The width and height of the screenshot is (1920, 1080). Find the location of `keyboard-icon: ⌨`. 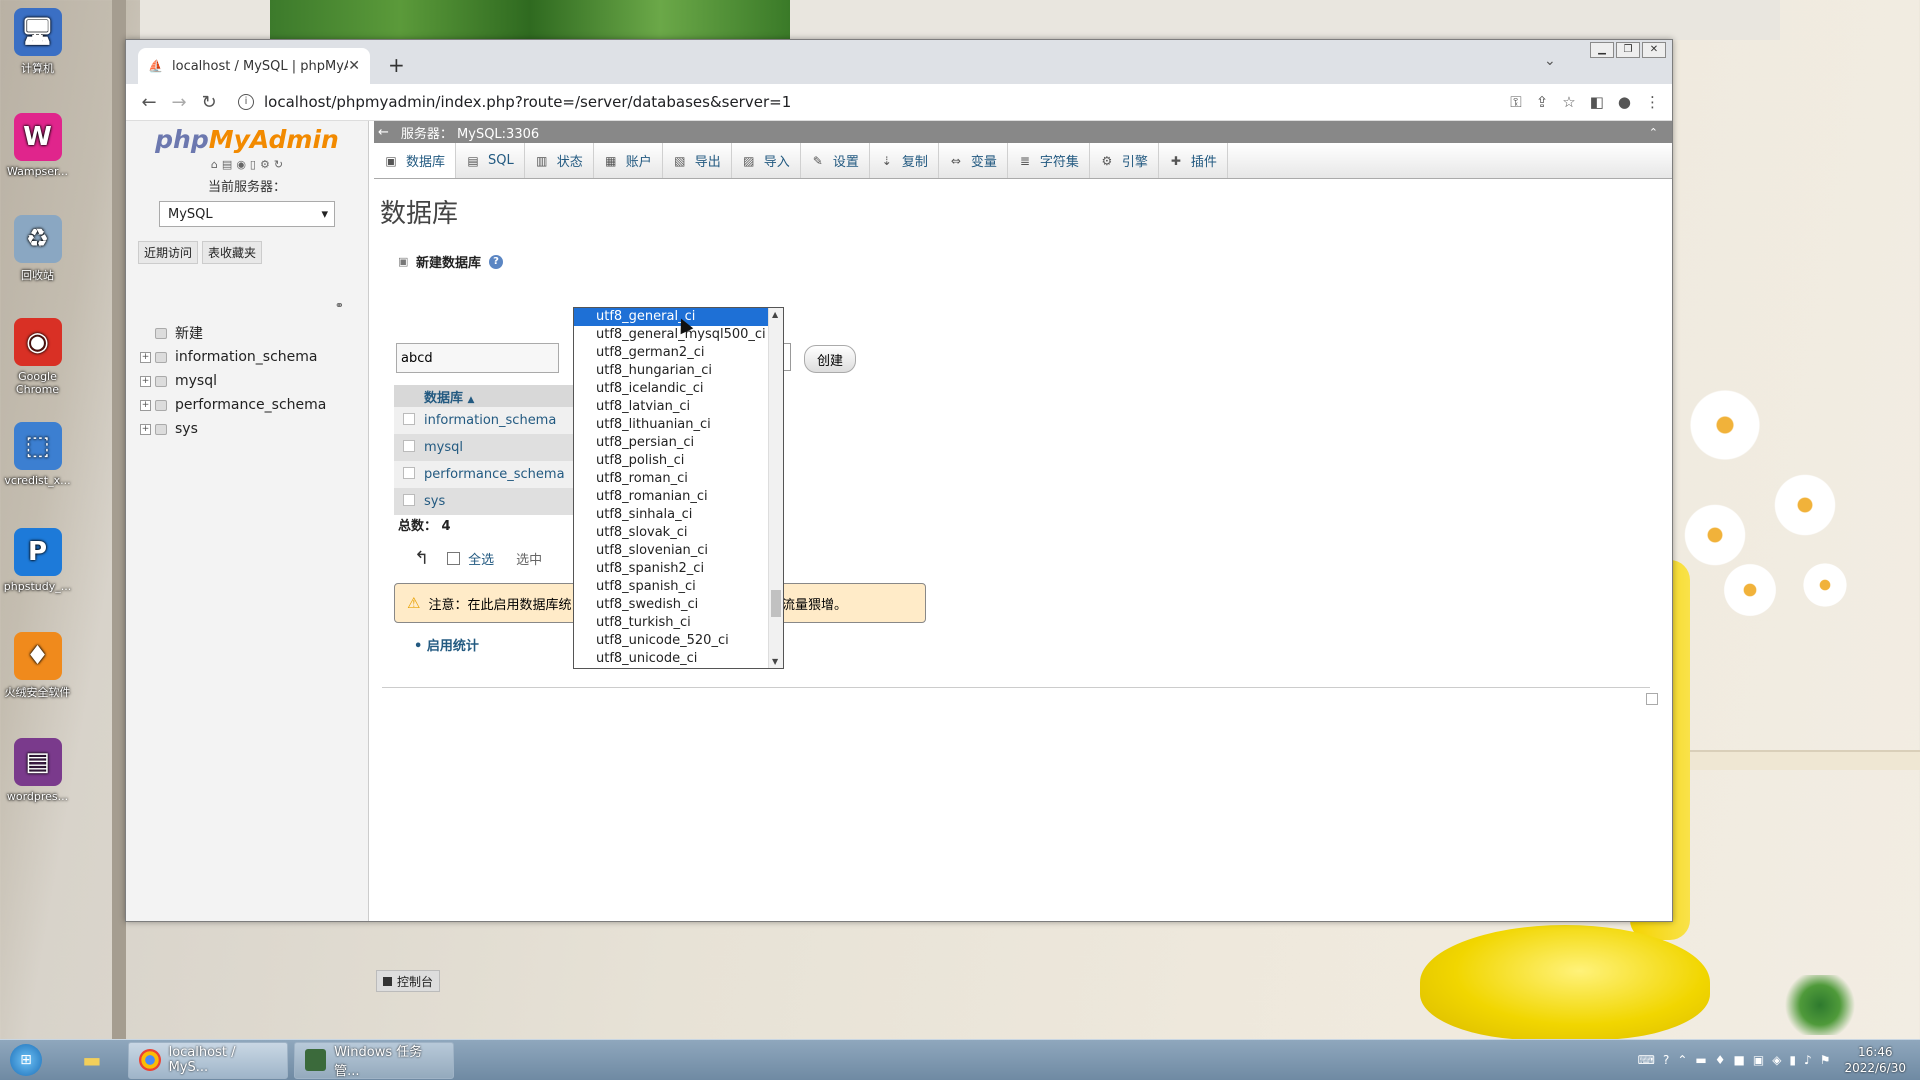

keyboard-icon: ⌨ is located at coordinates (1646, 1060).